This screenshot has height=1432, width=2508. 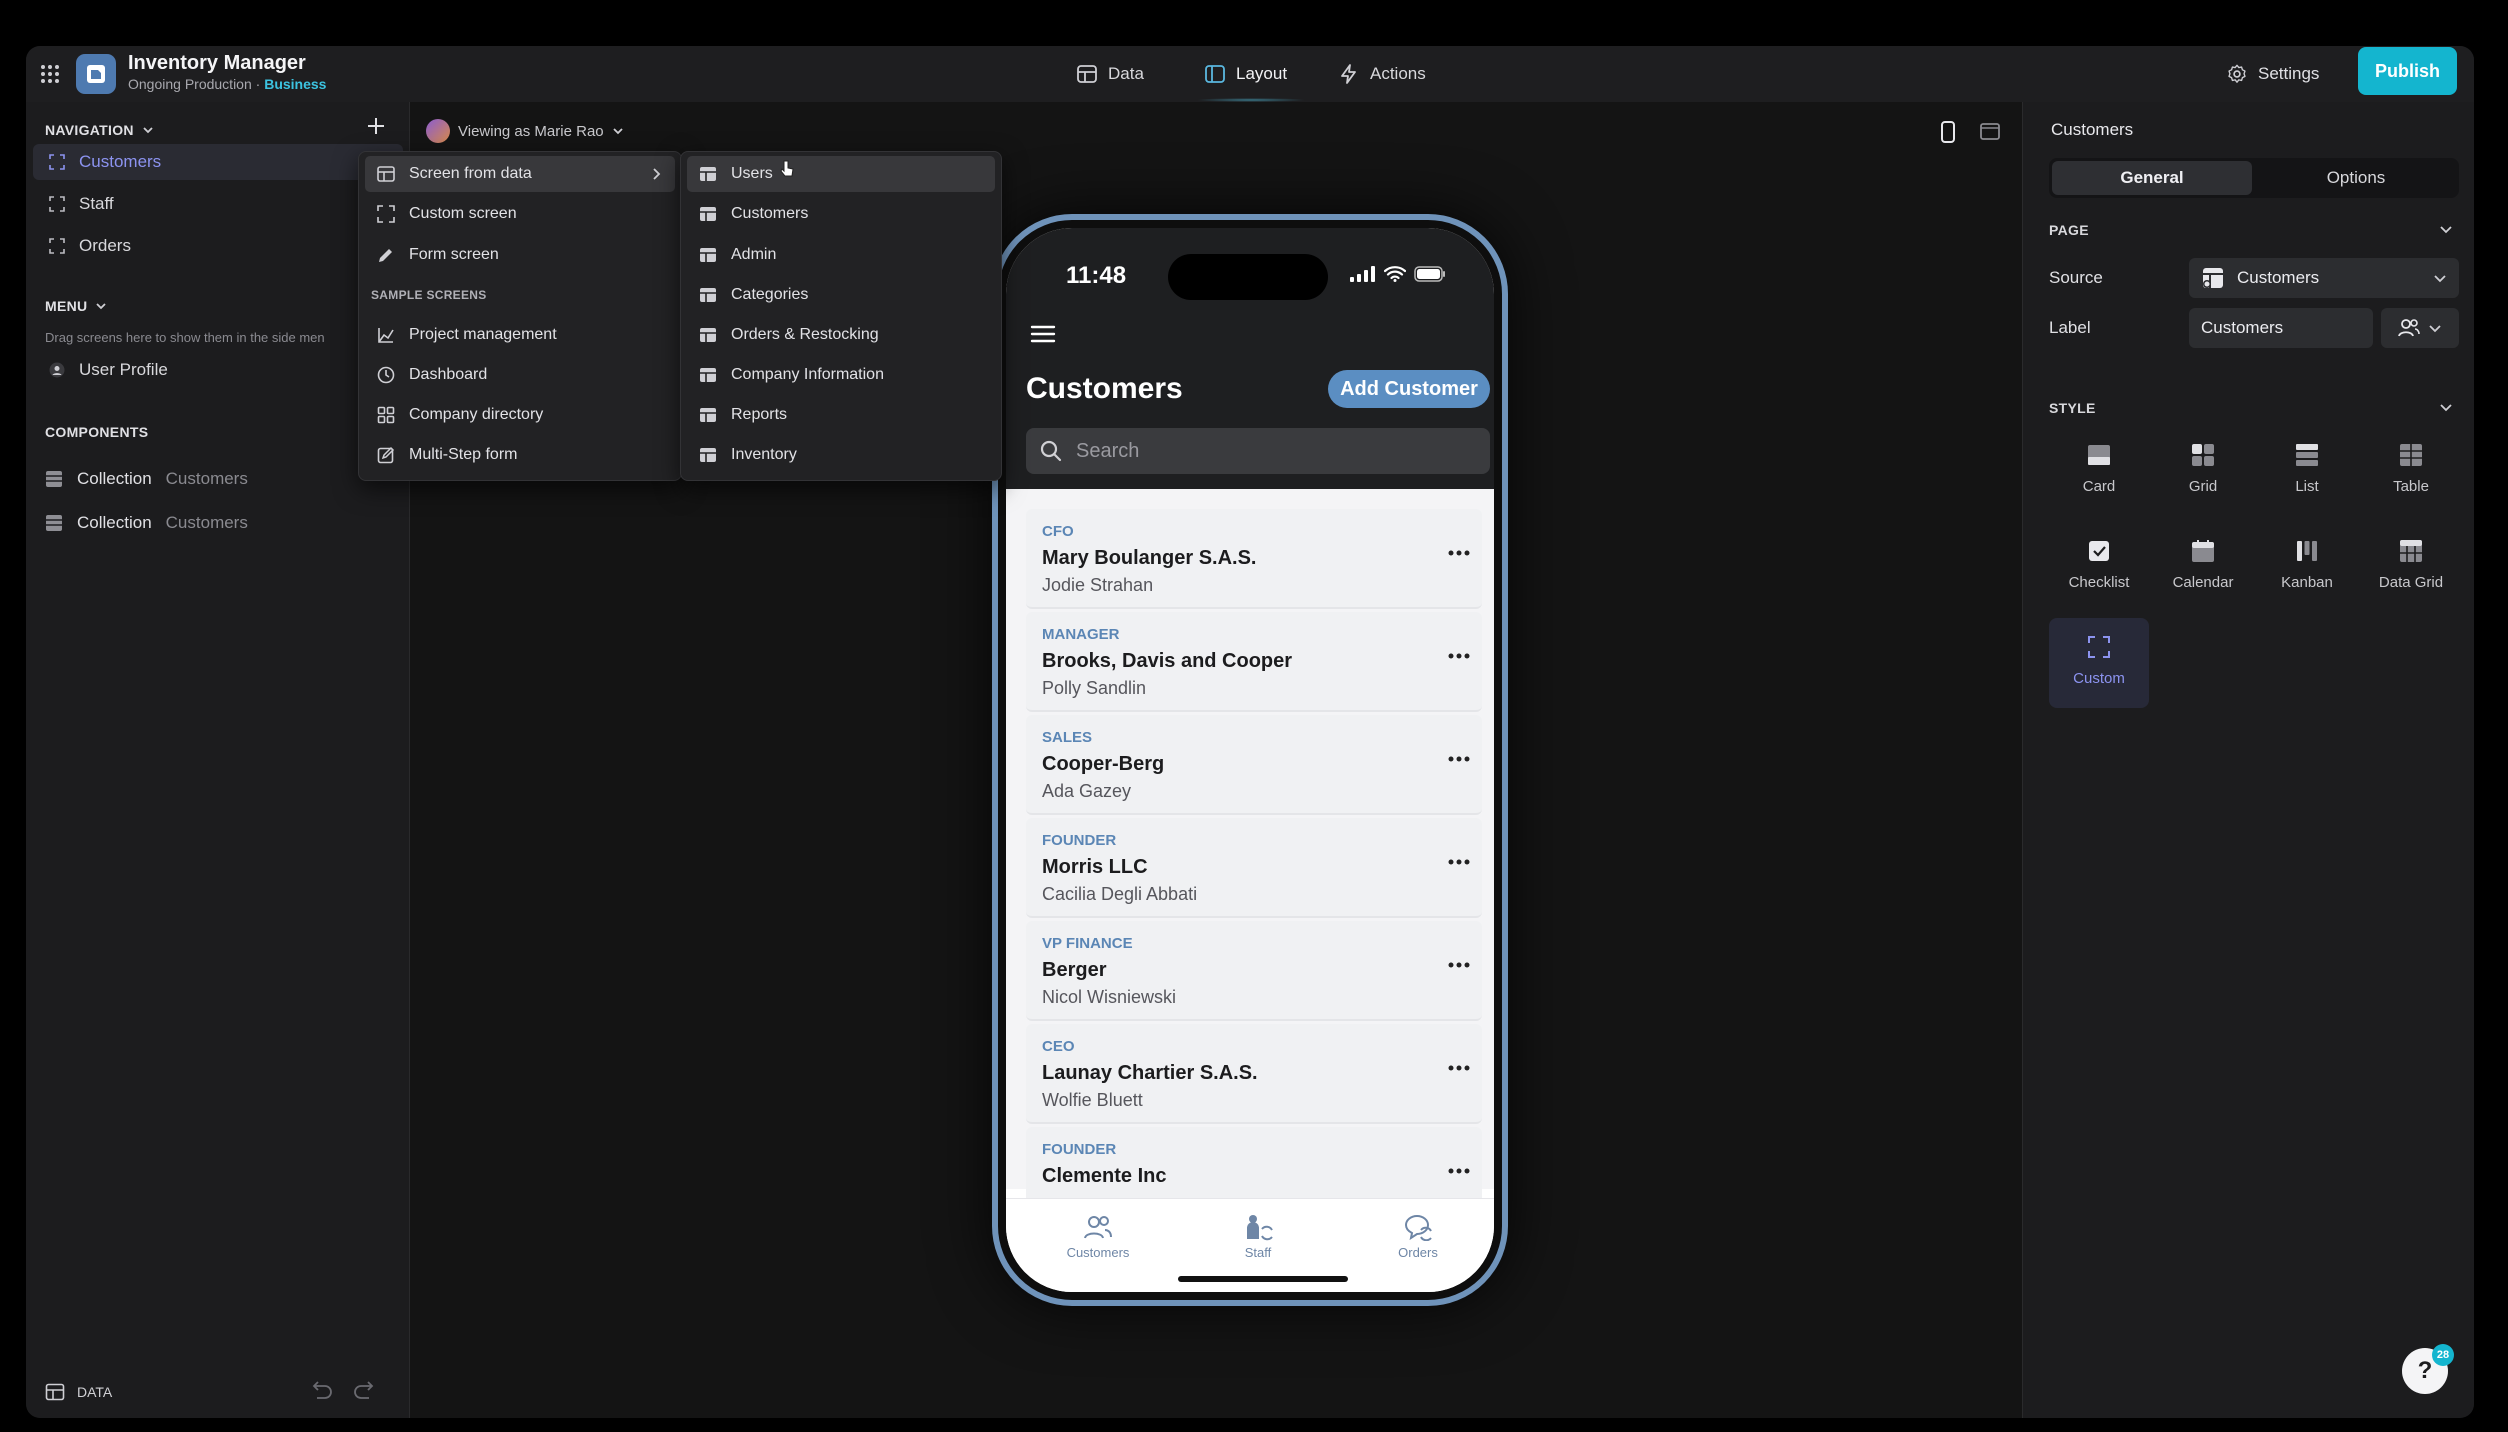 I want to click on list-item-subtitle: Cacilia Degli Abbati, so click(x=1120, y=894).